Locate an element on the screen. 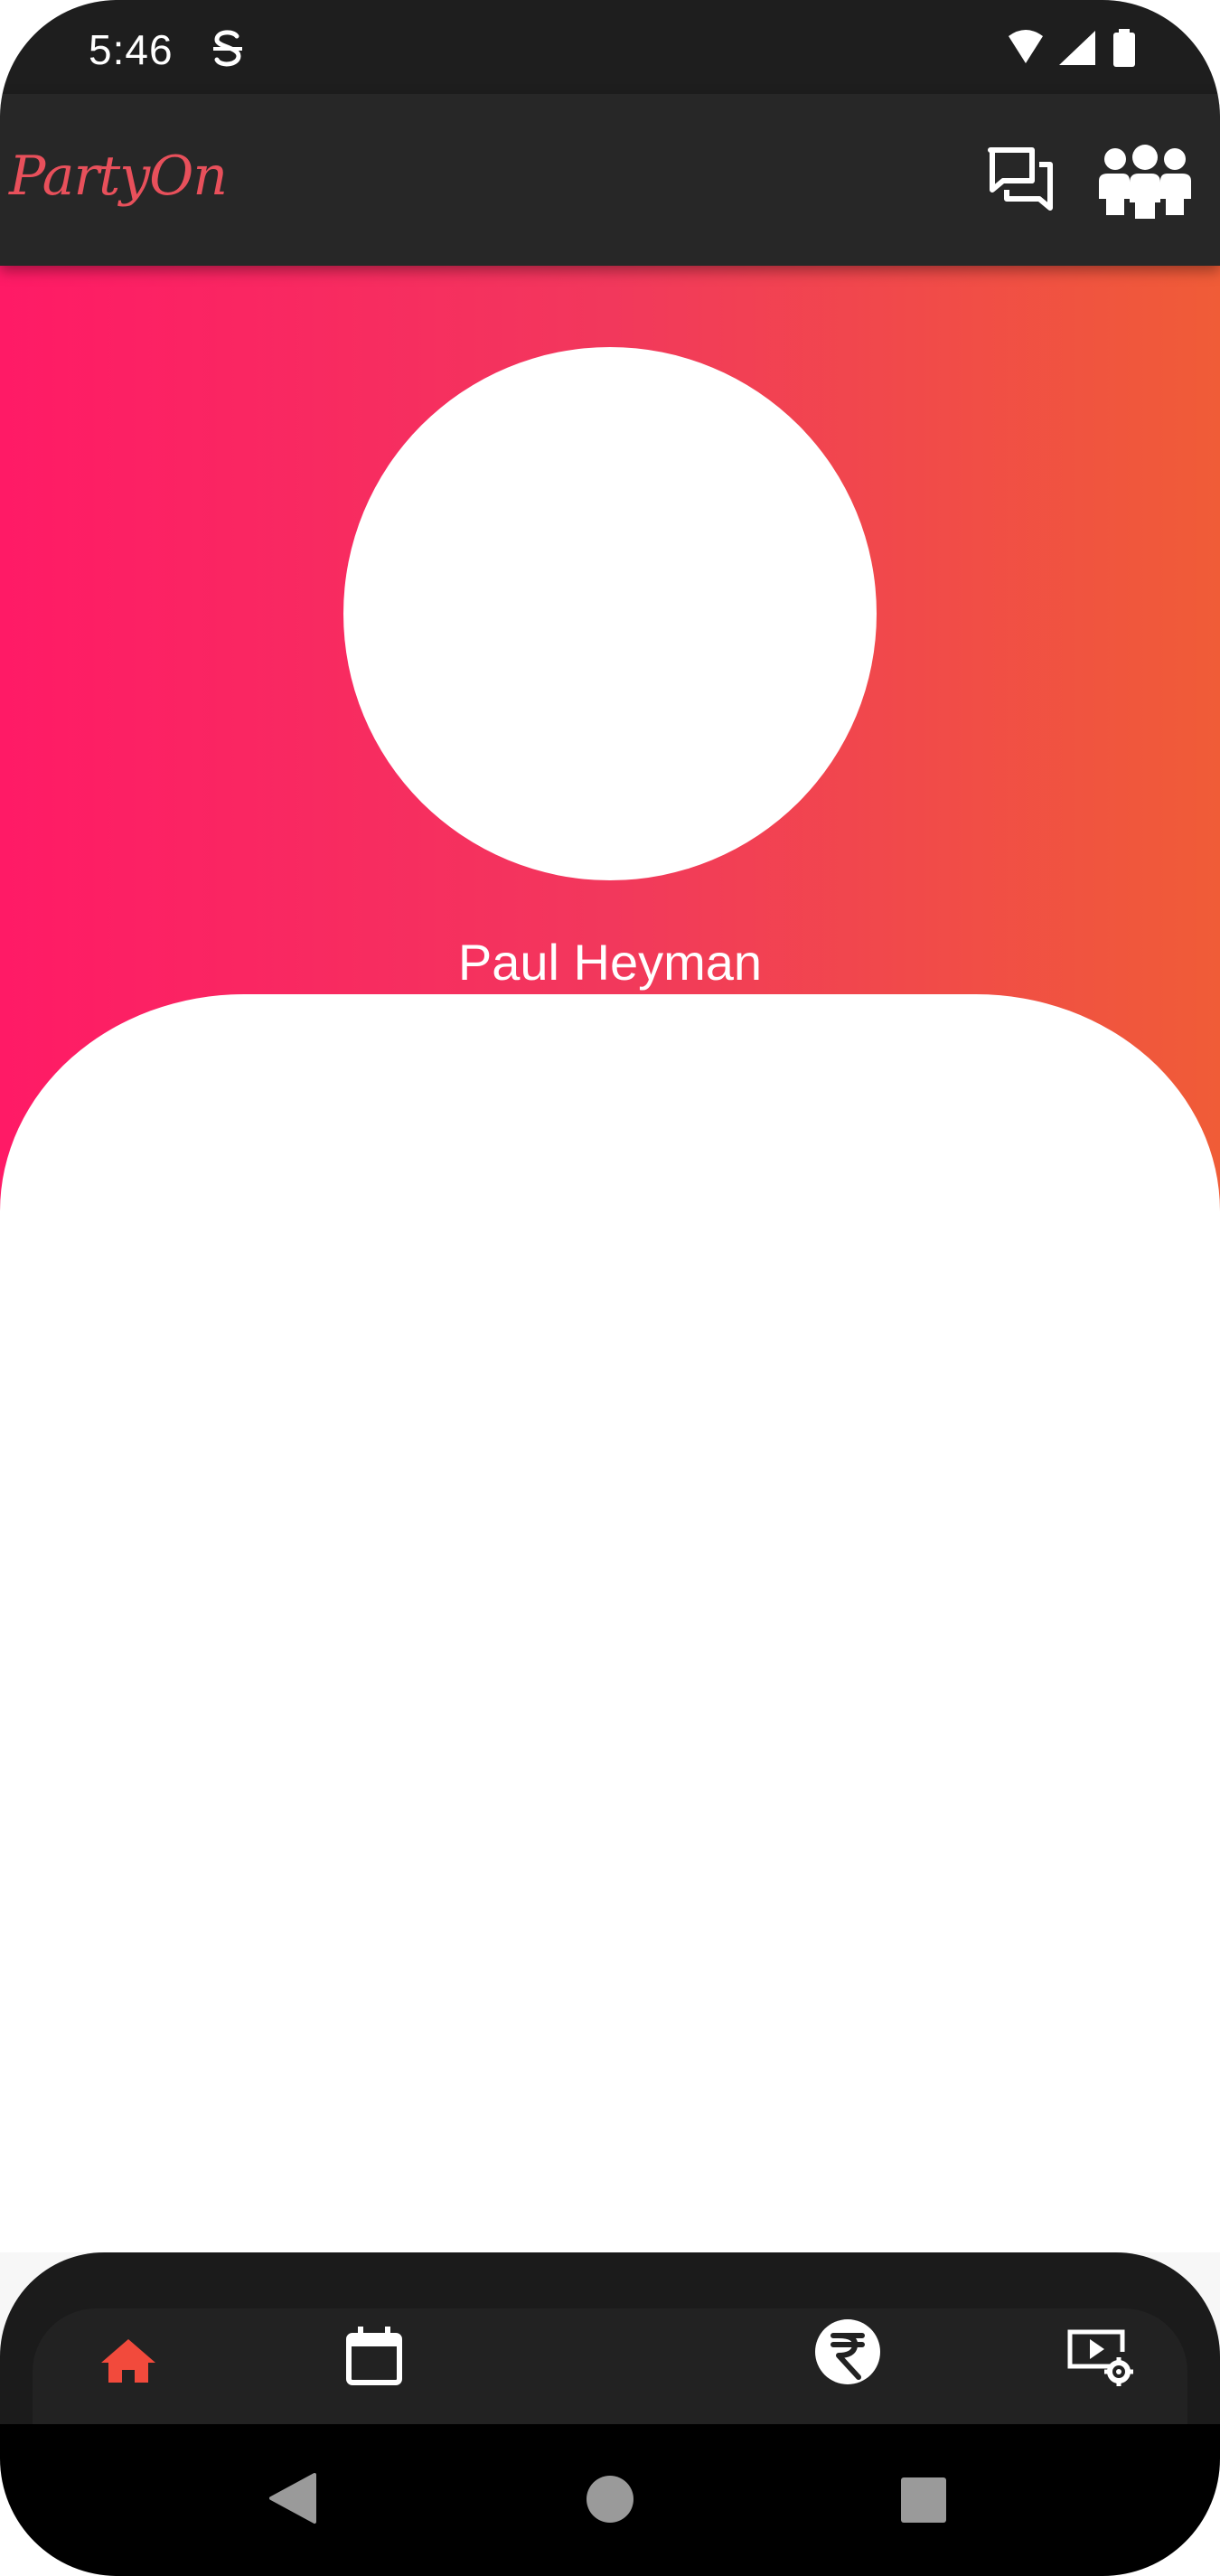 The width and height of the screenshot is (1220, 2576). video-settings-icon is located at coordinates (1099, 2357).